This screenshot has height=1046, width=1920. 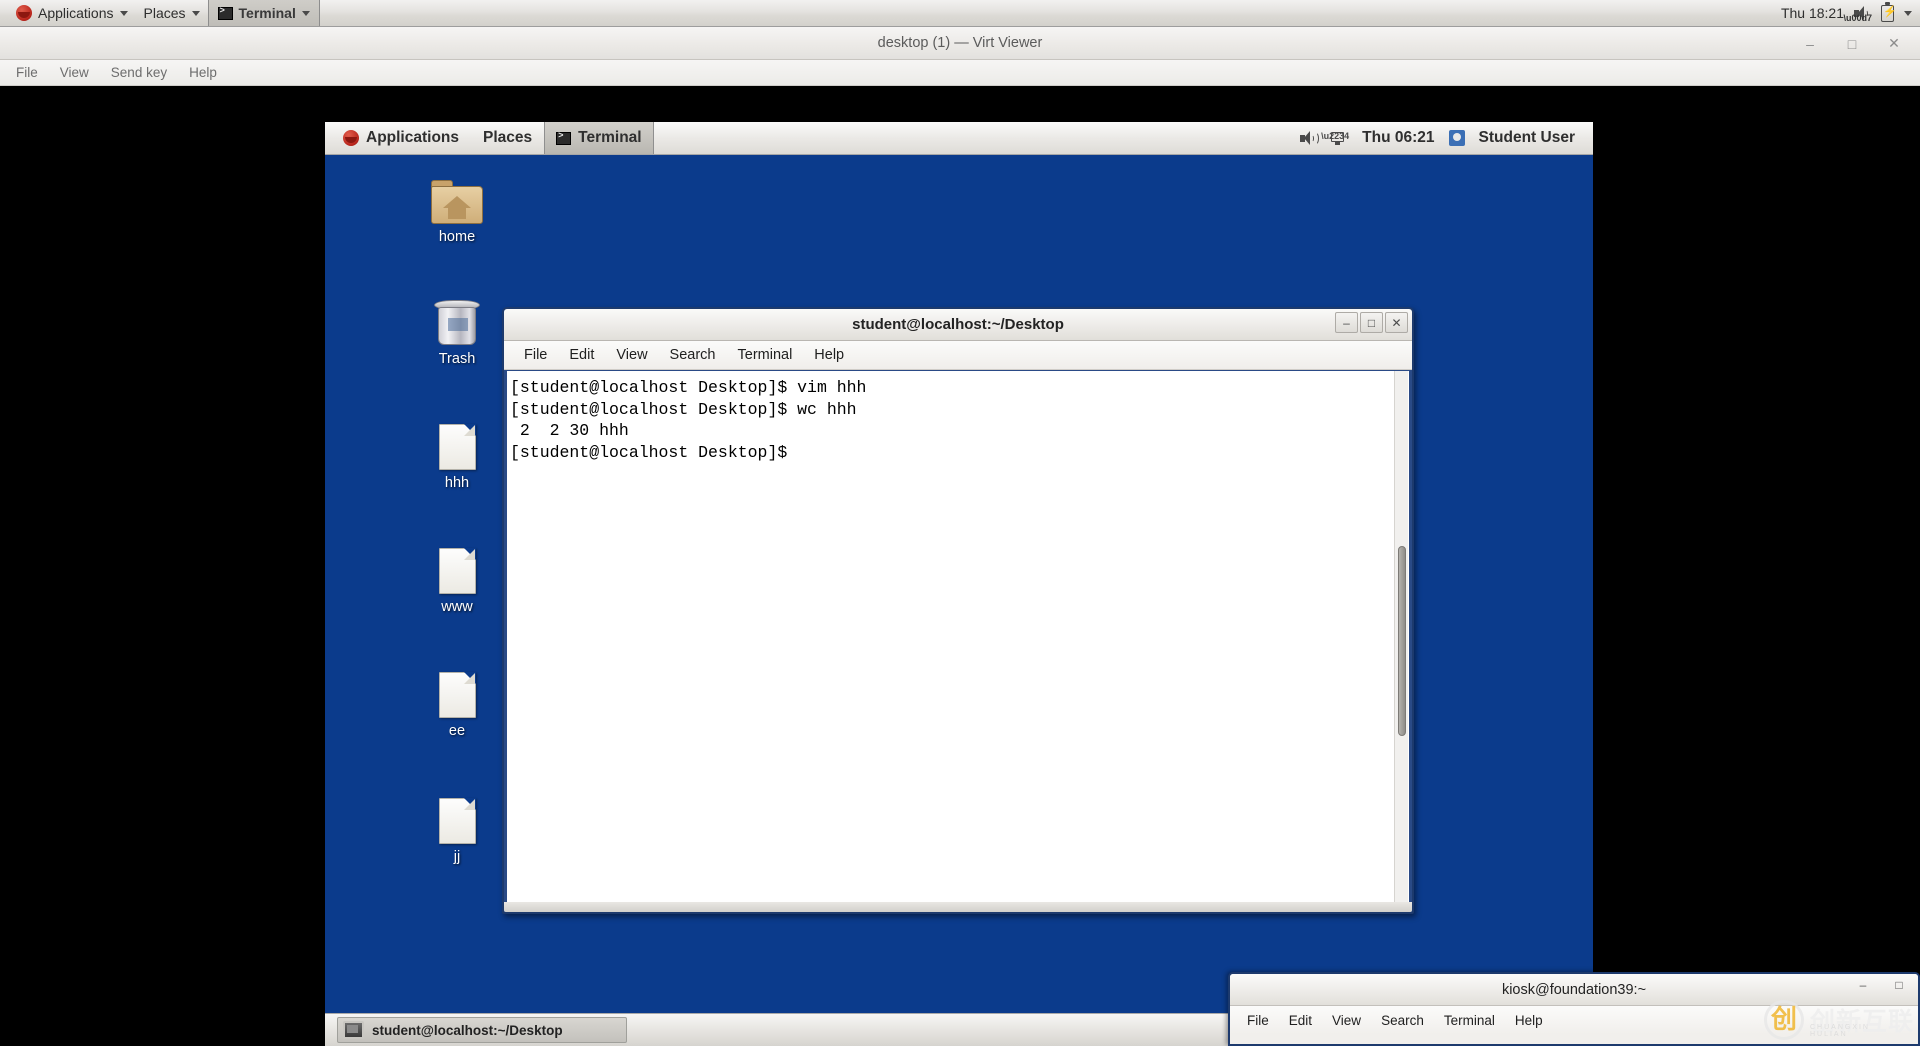 What do you see at coordinates (959, 138) in the screenshot?
I see `guest-top-panel: Applications Places Terminal` at bounding box center [959, 138].